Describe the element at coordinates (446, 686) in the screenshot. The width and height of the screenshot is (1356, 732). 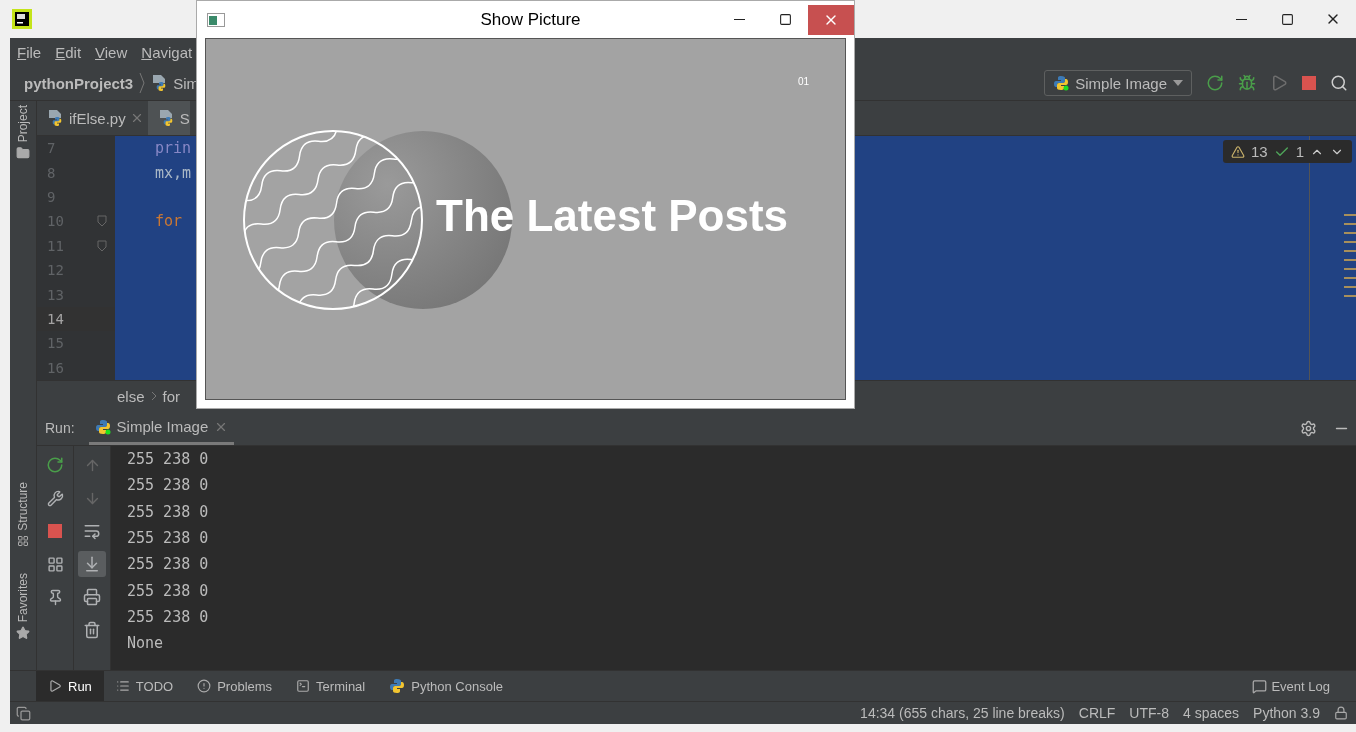
I see `tool-window-tab: Python Console` at that location.